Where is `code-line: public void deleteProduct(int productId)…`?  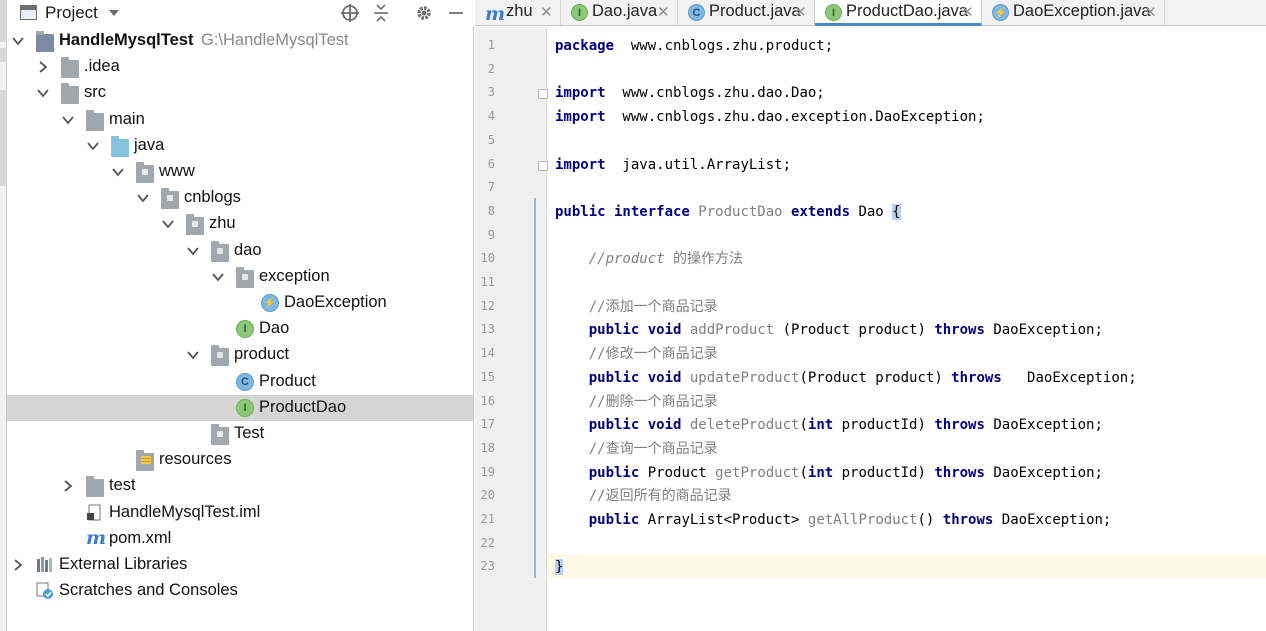
code-line: public void deleteProduct(int productId)… is located at coordinates (829, 425).